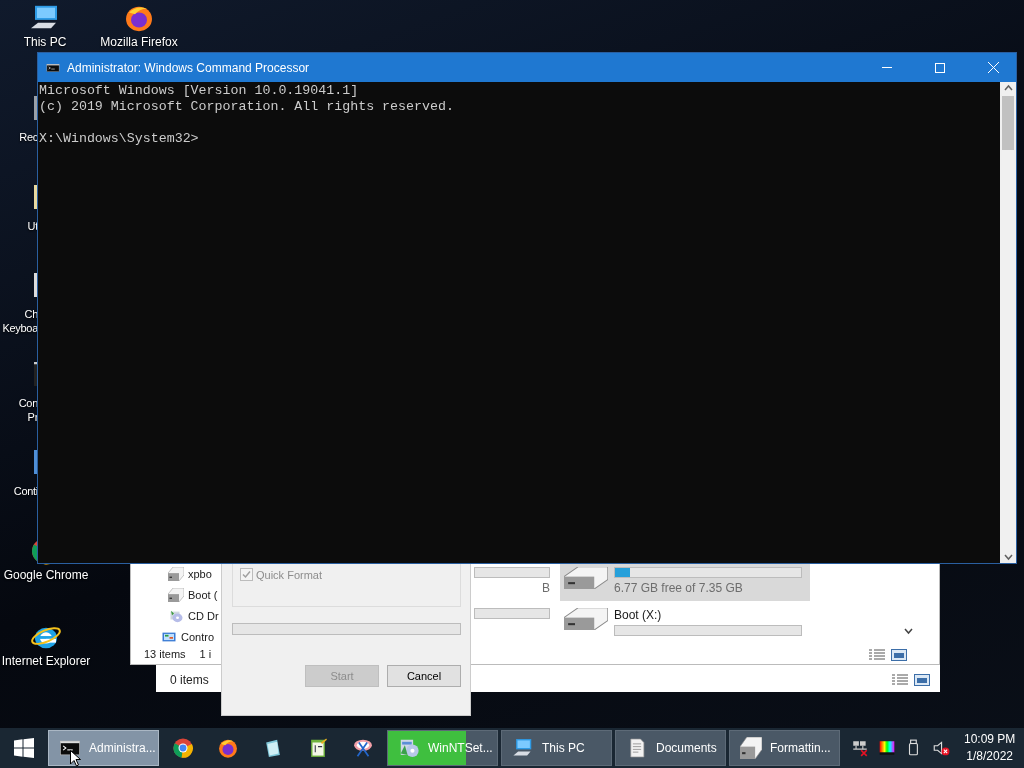  Describe the element at coordinates (940, 67) in the screenshot. I see `maximize-icon` at that location.